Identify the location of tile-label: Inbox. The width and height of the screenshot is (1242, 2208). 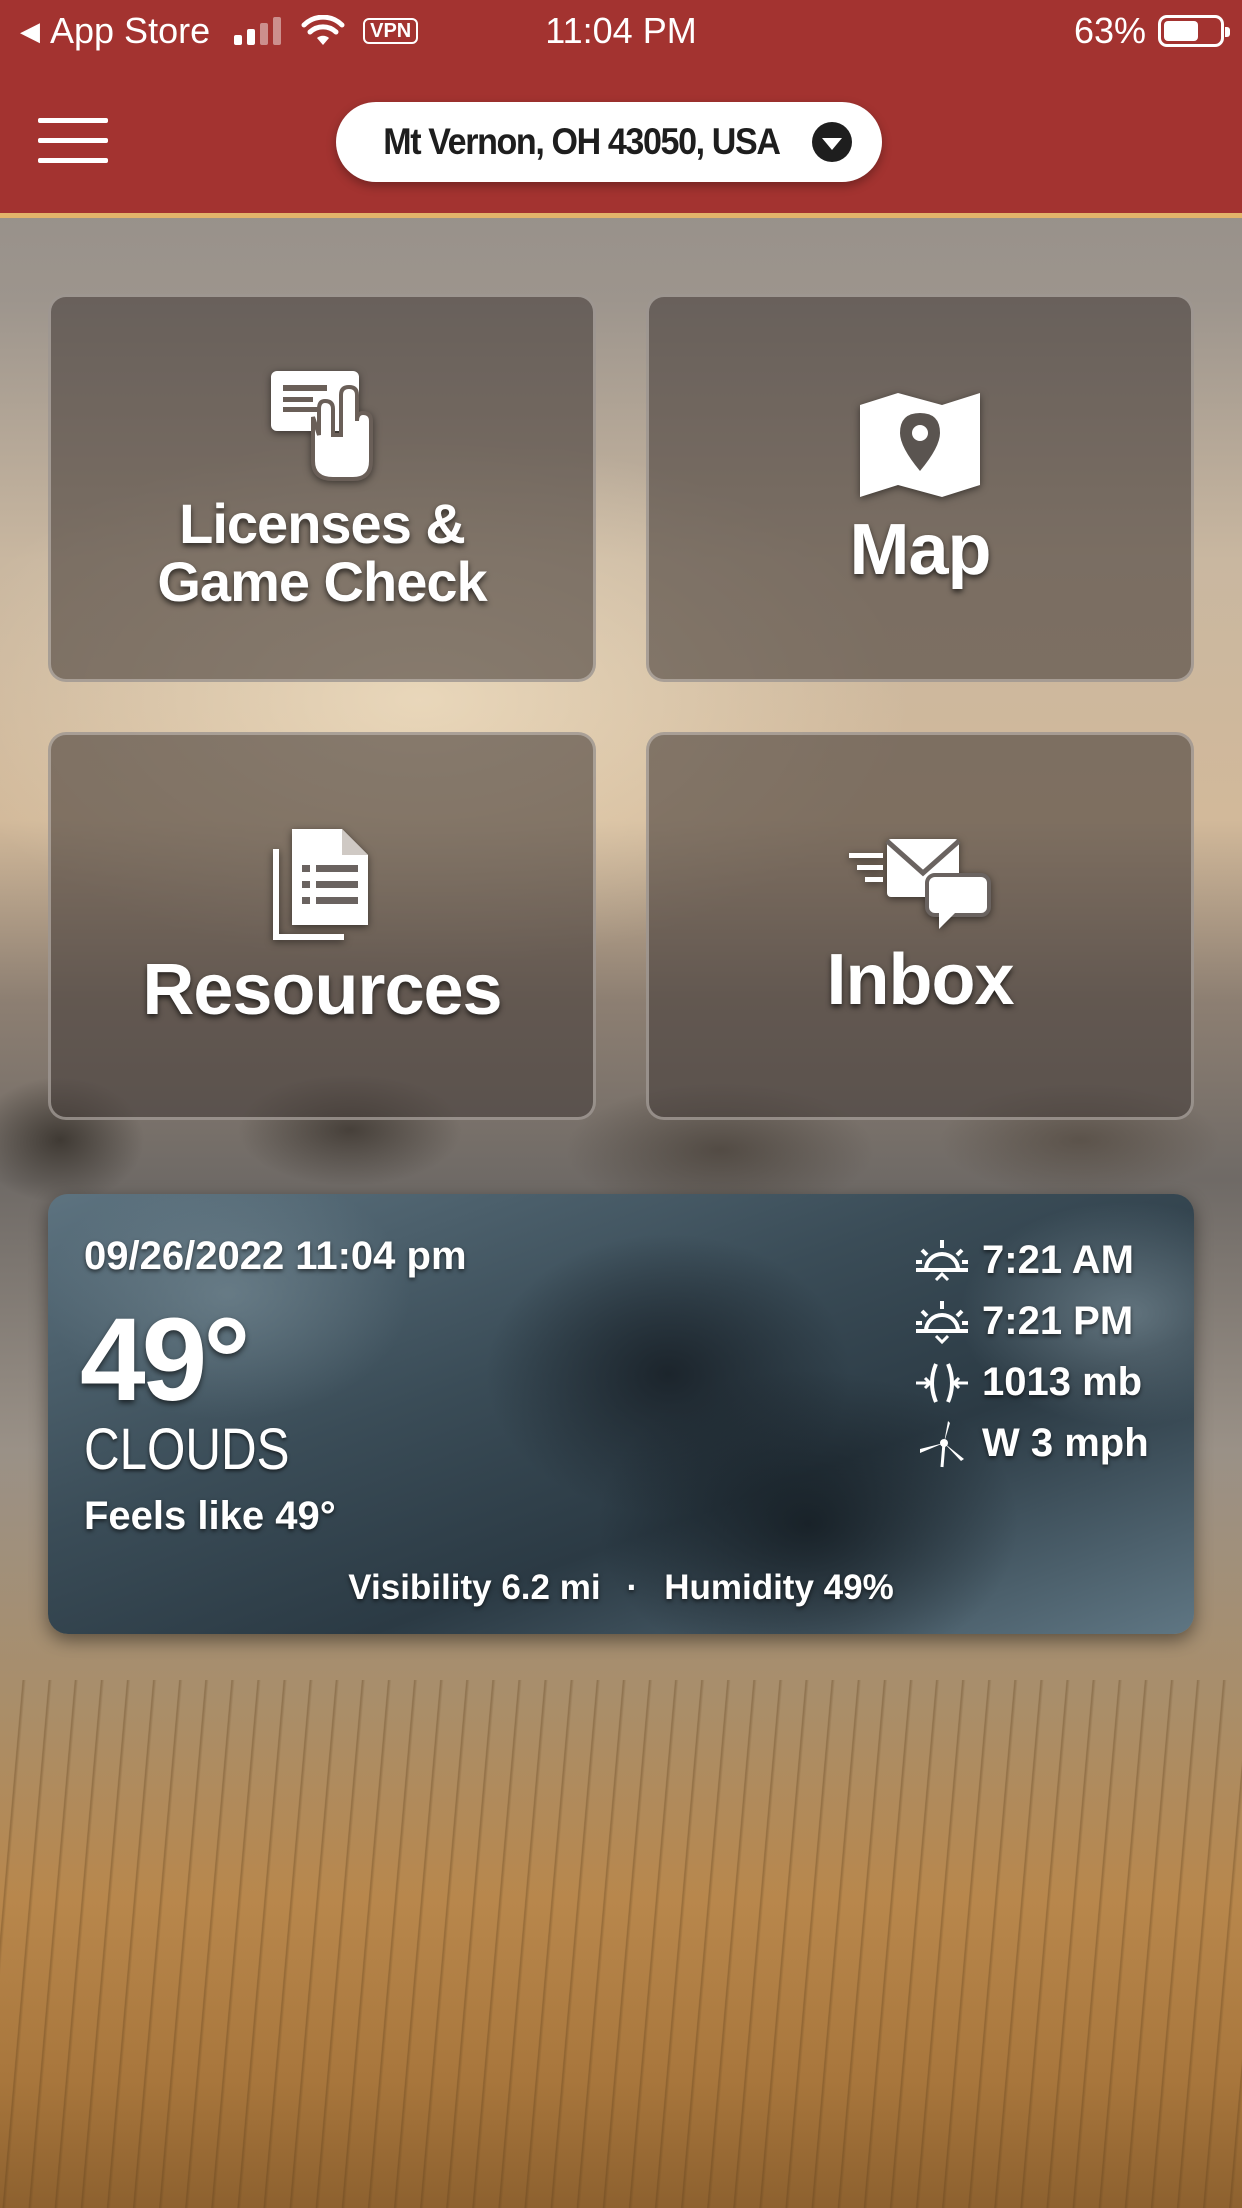
(920, 980).